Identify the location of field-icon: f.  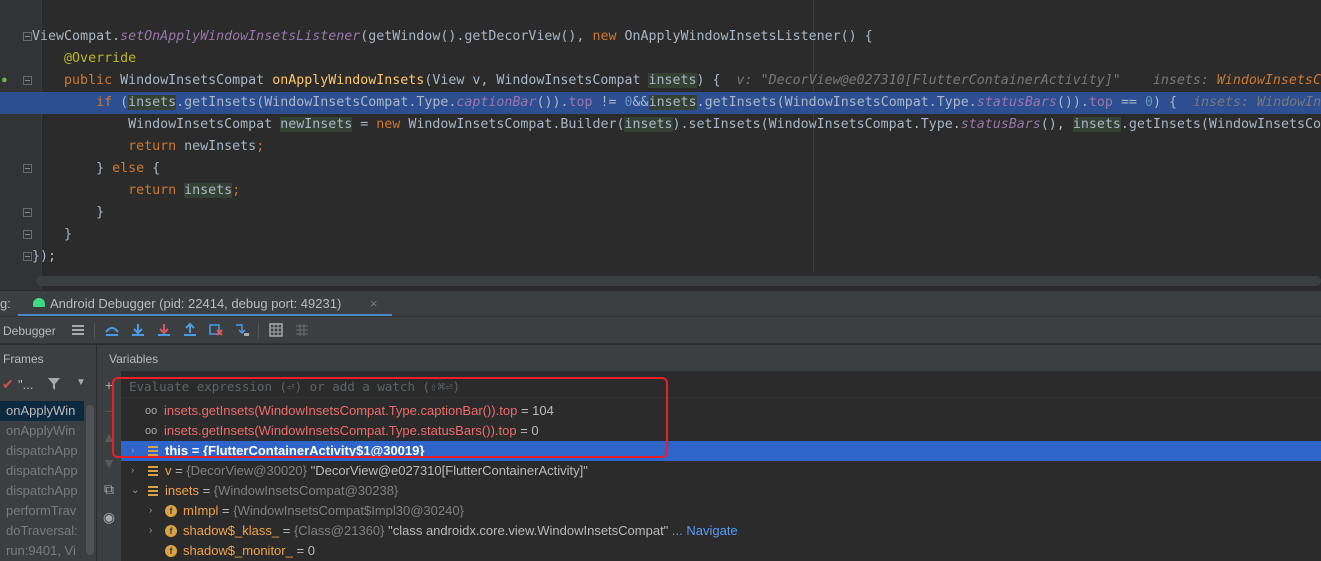
(171, 511).